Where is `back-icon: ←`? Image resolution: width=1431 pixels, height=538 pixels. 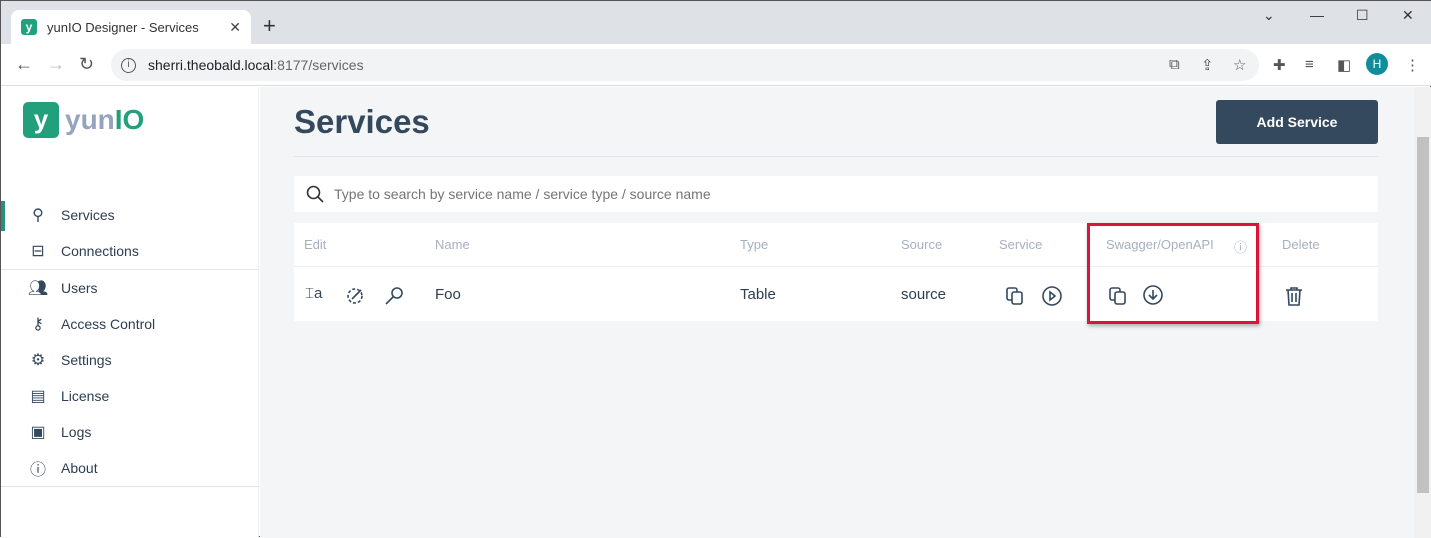
back-icon: ← is located at coordinates (24, 64).